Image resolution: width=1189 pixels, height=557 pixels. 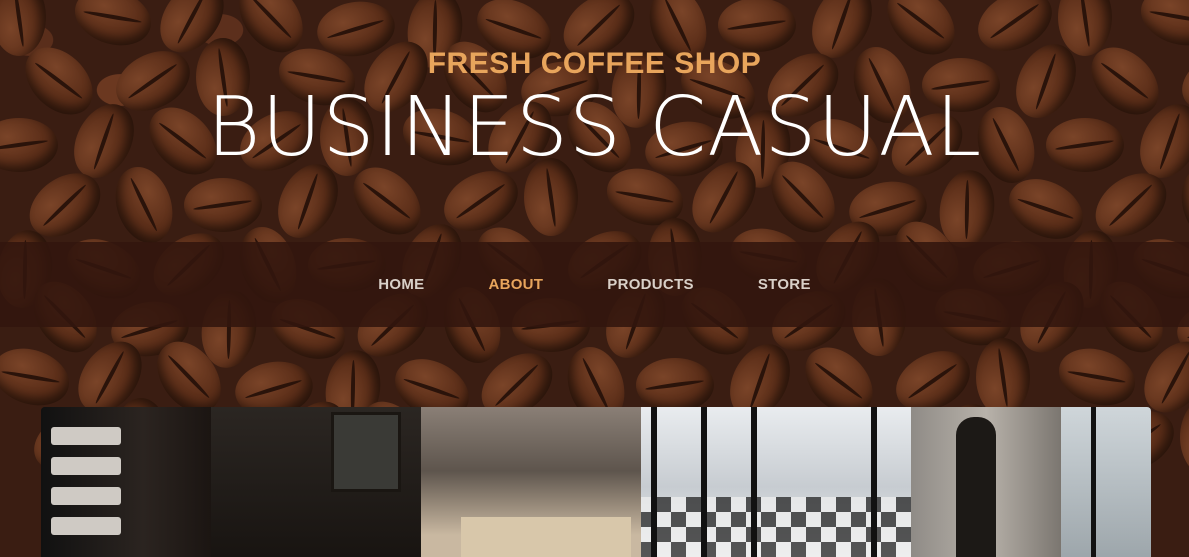 I want to click on counter-section, so click(x=531, y=482).